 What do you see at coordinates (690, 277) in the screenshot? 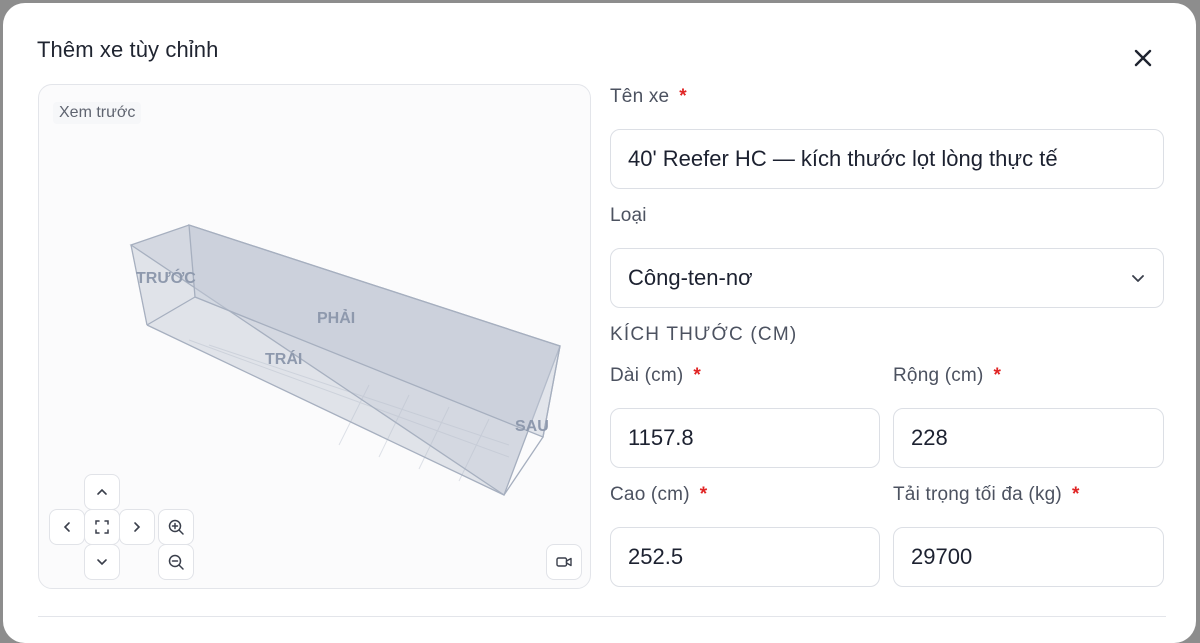
I see `vehicle-type-selected: Công-ten-nơ` at bounding box center [690, 277].